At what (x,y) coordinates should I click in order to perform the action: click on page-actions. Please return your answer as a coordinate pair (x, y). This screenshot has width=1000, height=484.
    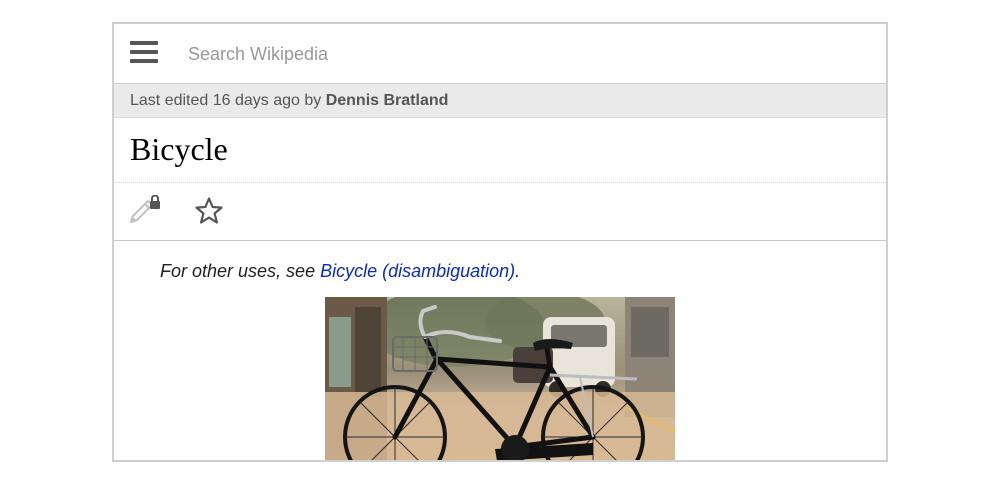
    Looking at the image, I should click on (500, 212).